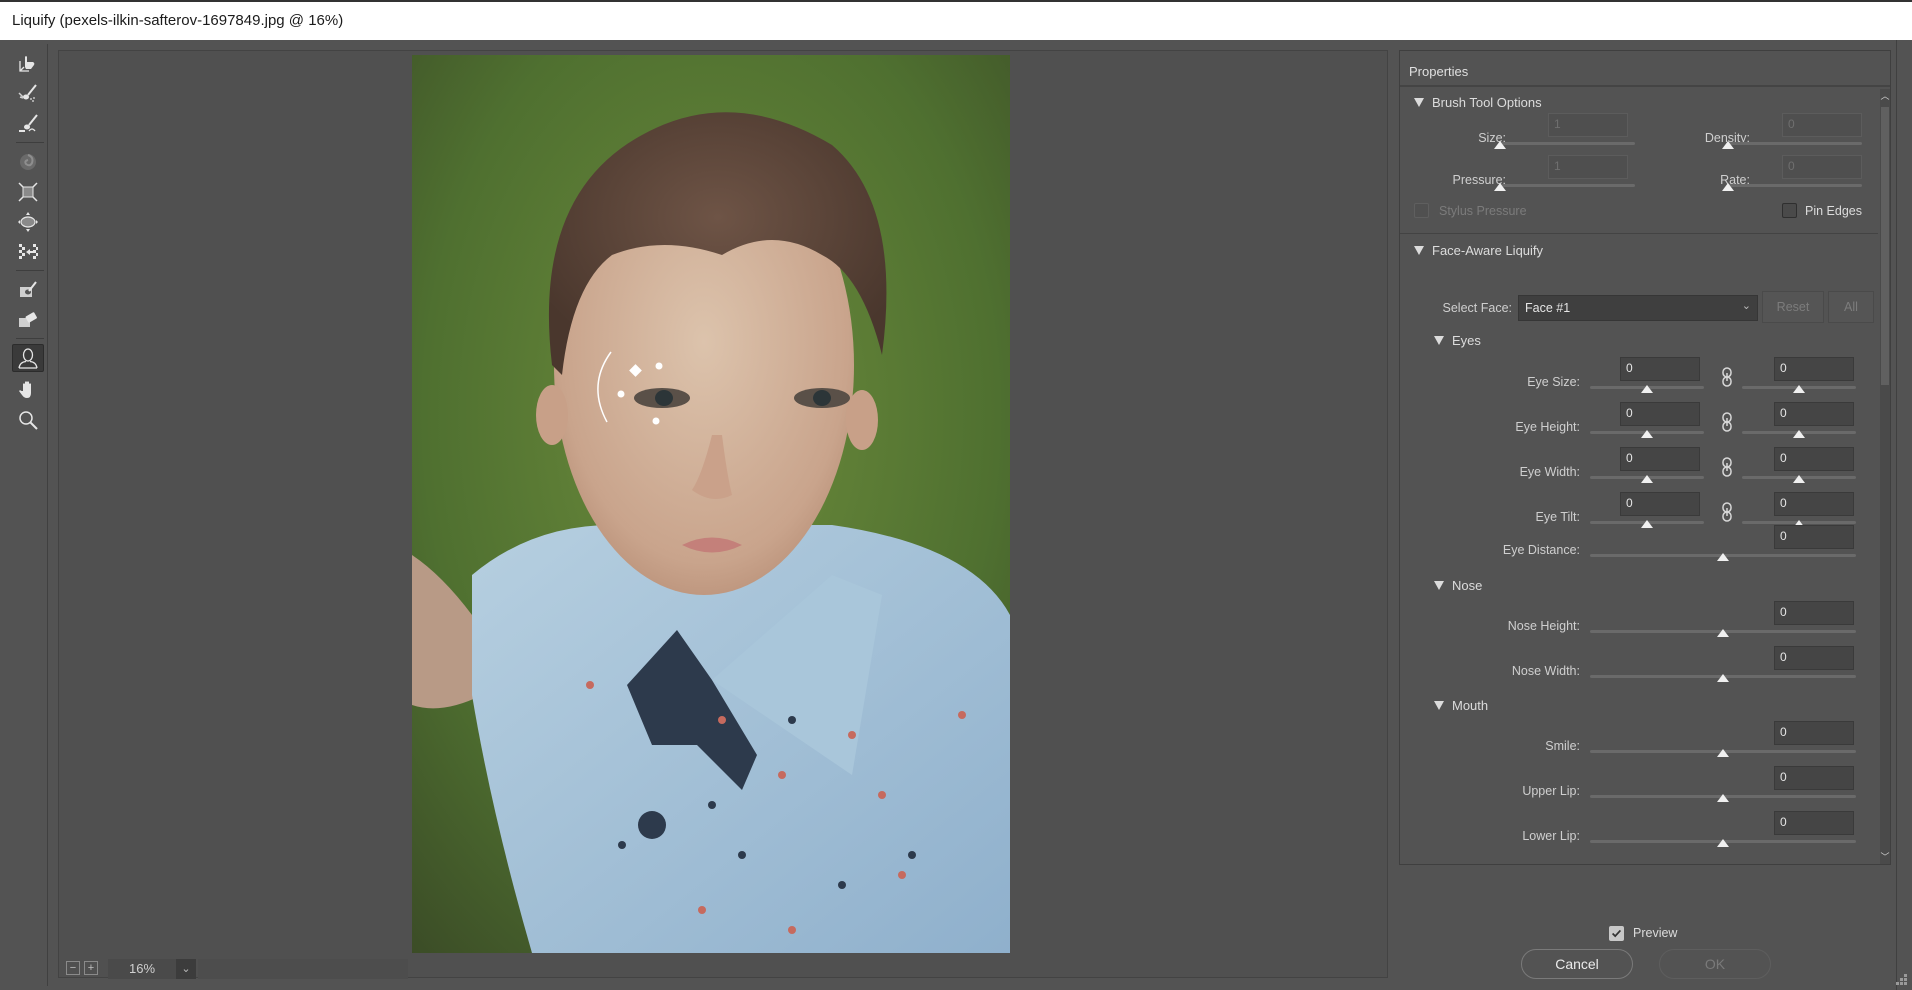 The height and width of the screenshot is (990, 1912). Describe the element at coordinates (186, 969) in the screenshot. I see `zoom-dropdown-button: ⌄` at that location.